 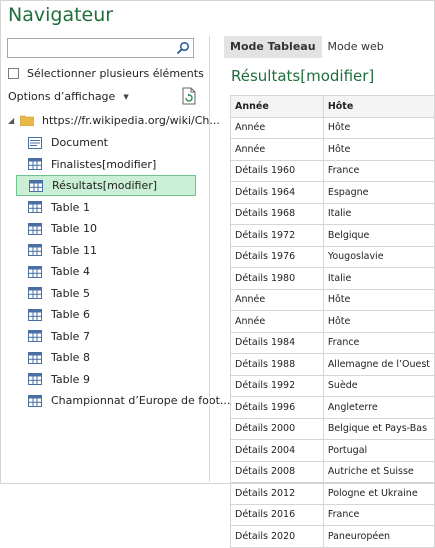 I want to click on table-cell: Détails 2000, so click(x=277, y=428).